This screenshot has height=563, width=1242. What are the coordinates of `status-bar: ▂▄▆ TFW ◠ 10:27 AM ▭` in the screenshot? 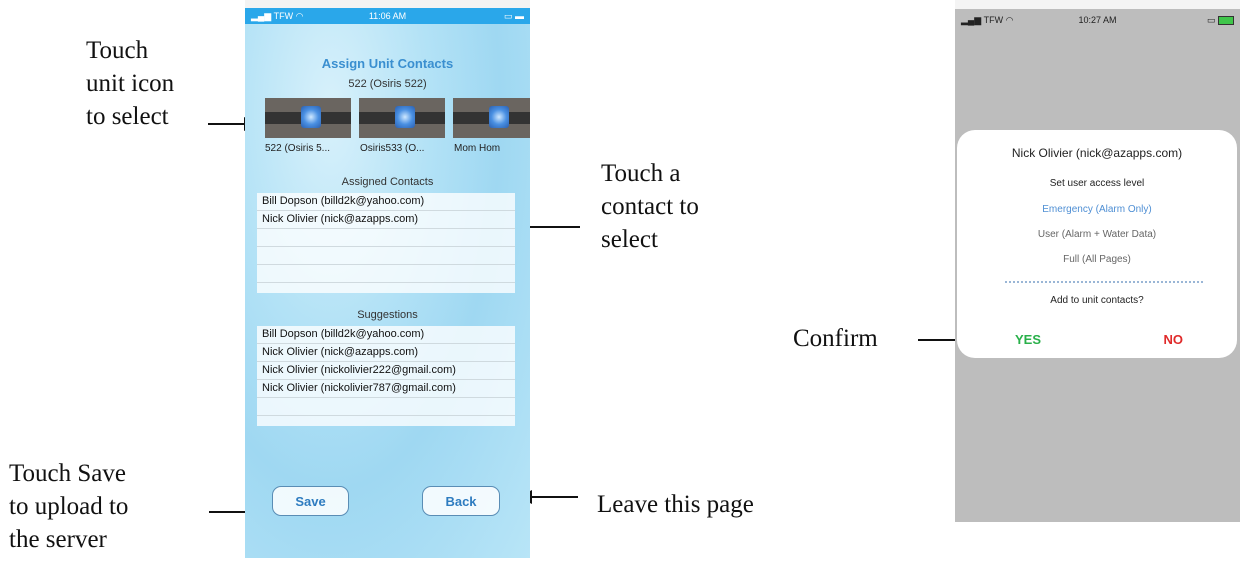 It's located at (1097, 20).